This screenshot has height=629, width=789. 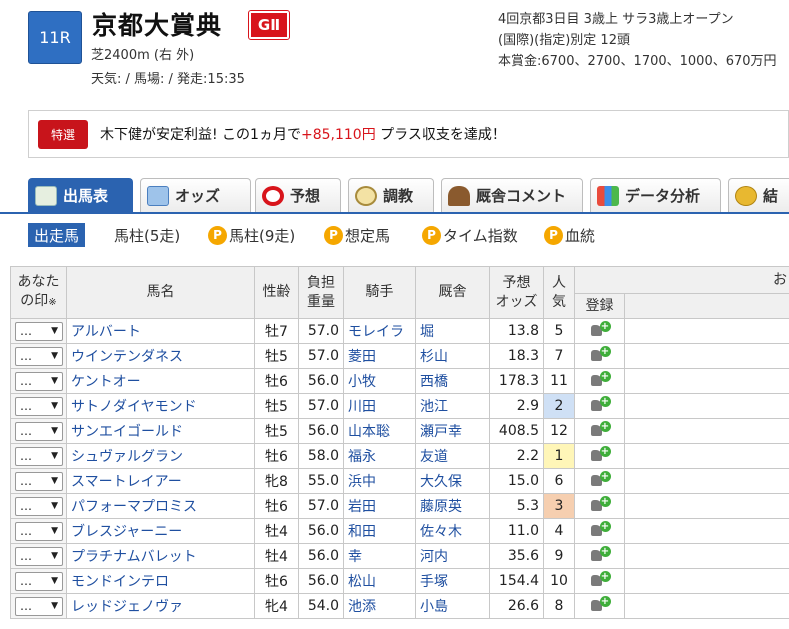 What do you see at coordinates (512, 195) in the screenshot?
I see `tab-stable-comment: 厩舎コメント` at bounding box center [512, 195].